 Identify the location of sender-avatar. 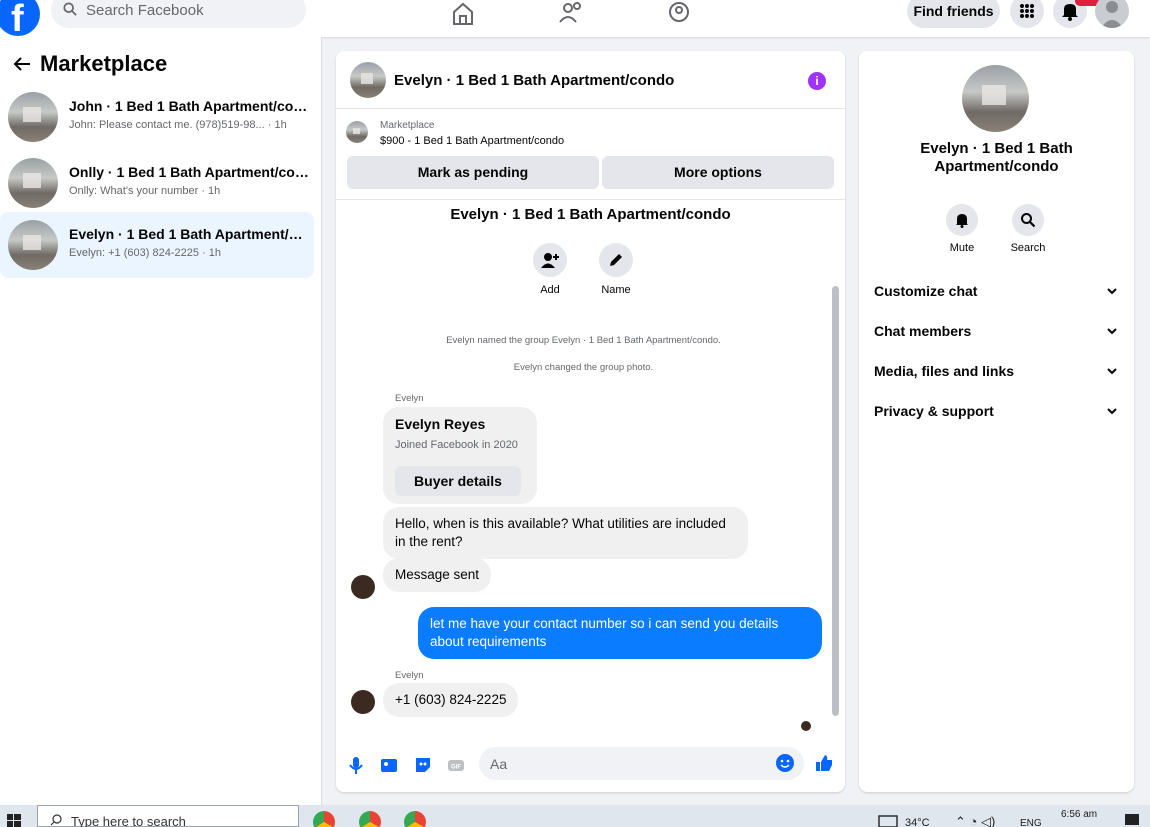
(363, 587).